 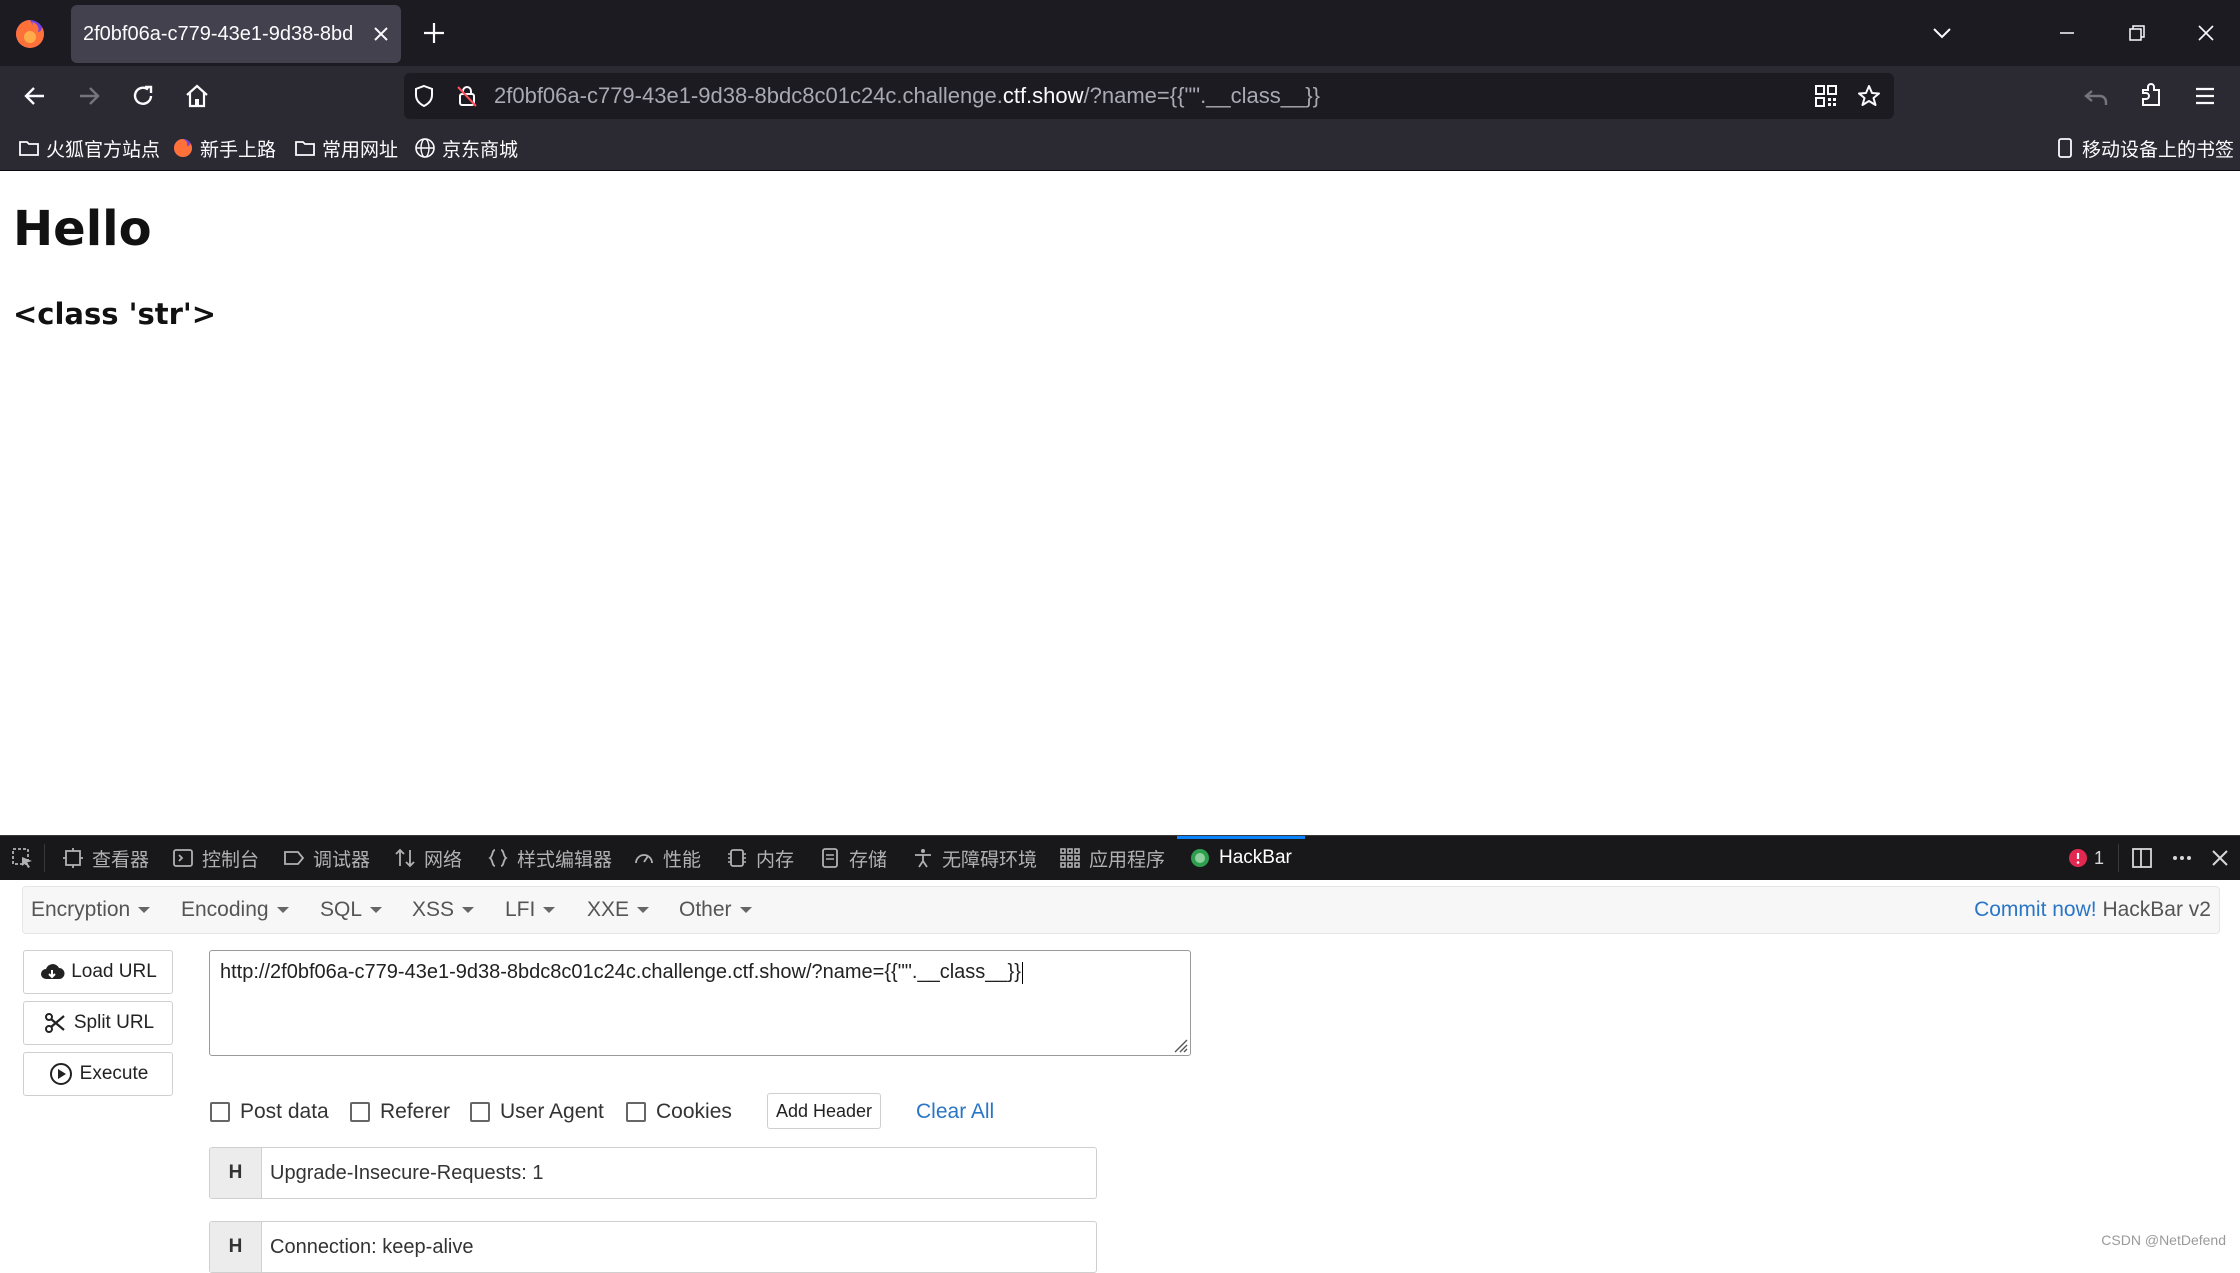 What do you see at coordinates (1200, 858) in the screenshot?
I see `hackbar-icon` at bounding box center [1200, 858].